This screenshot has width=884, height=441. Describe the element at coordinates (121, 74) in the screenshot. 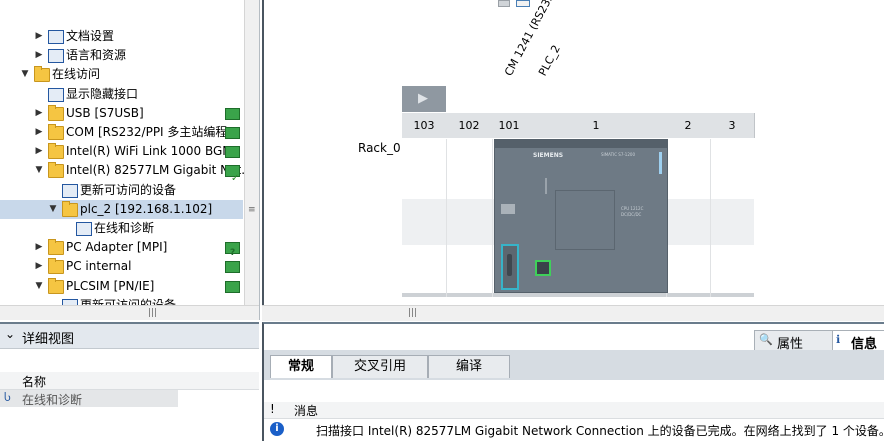

I see `tree-item: ▼ 在线访问` at that location.